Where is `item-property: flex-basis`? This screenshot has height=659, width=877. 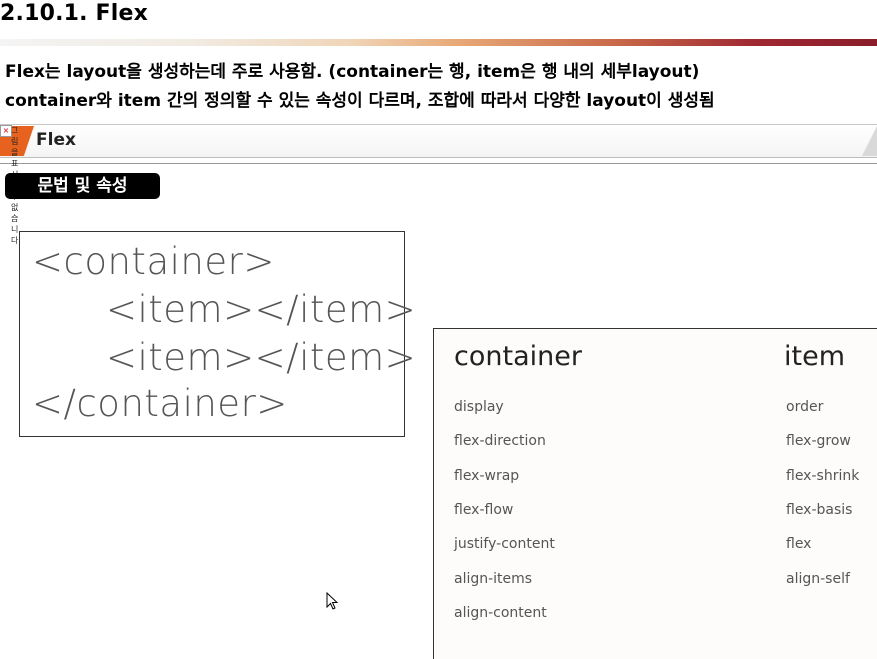 item-property: flex-basis is located at coordinates (819, 510).